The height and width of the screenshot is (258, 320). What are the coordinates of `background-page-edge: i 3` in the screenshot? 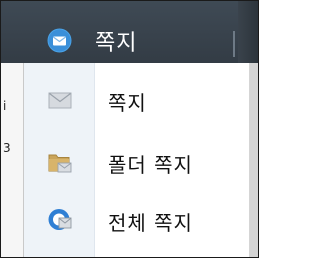 It's located at (12, 160).